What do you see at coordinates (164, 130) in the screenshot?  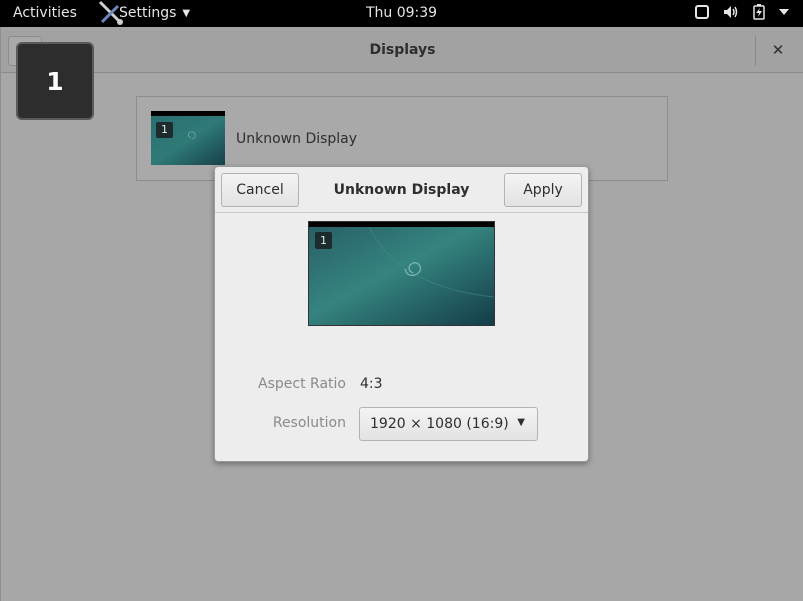 I see `display-number-badge: 1` at bounding box center [164, 130].